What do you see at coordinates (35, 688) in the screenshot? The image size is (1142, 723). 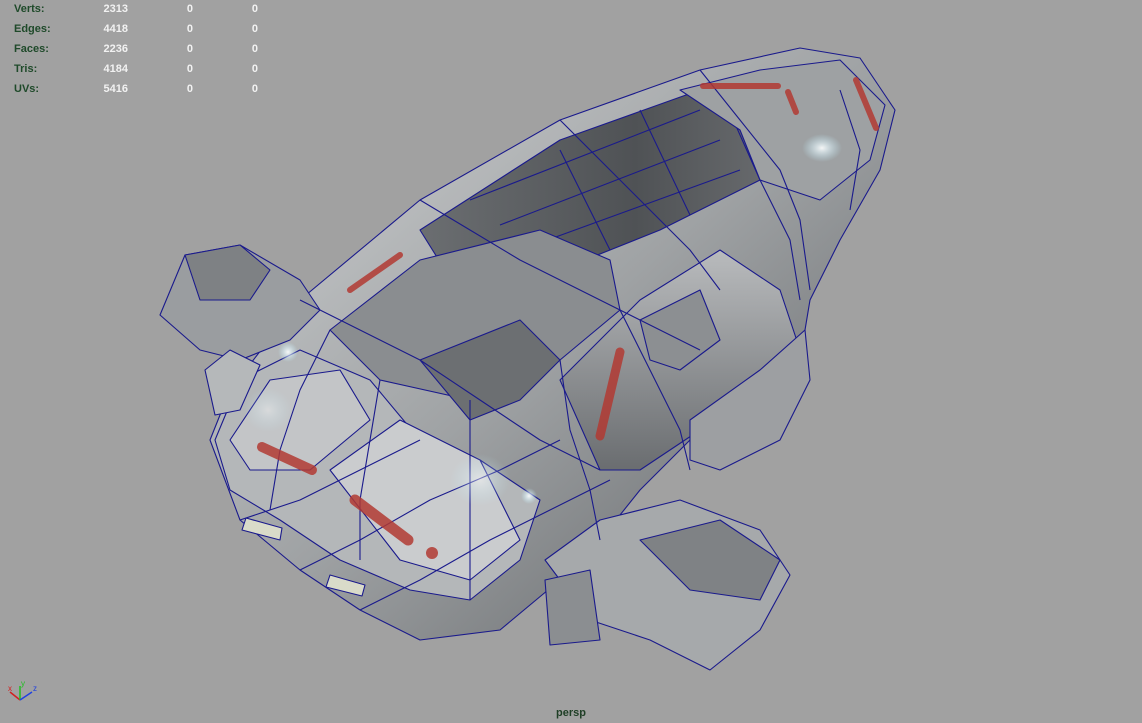 I see `axis-z-label: z` at bounding box center [35, 688].